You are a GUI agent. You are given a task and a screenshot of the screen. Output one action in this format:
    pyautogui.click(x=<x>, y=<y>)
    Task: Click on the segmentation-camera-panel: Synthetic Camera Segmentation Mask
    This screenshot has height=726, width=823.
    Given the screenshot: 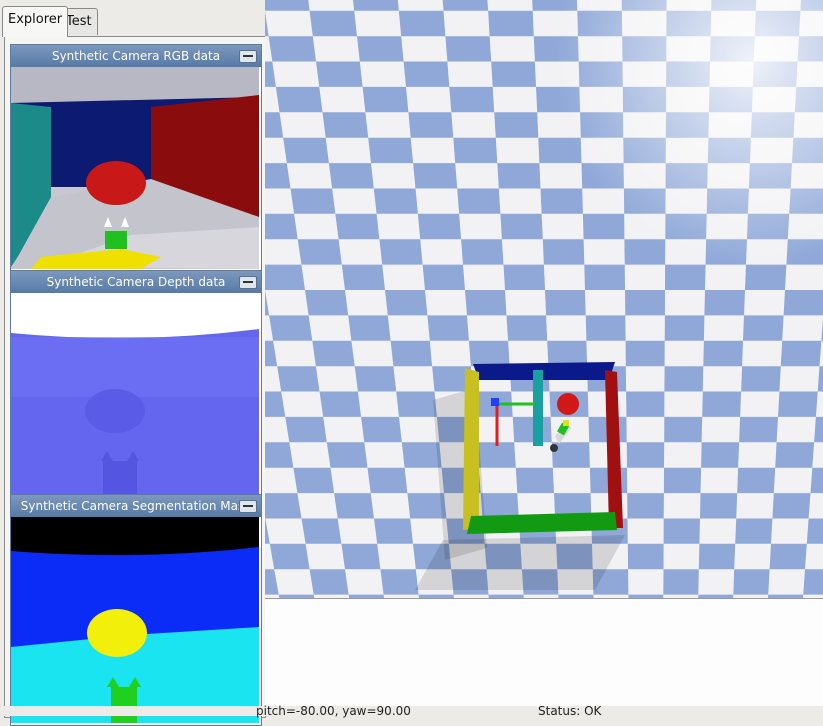 What is the action you would take?
    pyautogui.click(x=136, y=610)
    